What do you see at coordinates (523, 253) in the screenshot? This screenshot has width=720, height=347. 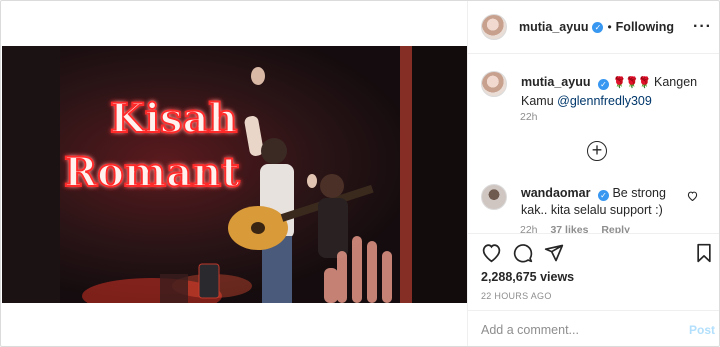 I see `comment-icon` at bounding box center [523, 253].